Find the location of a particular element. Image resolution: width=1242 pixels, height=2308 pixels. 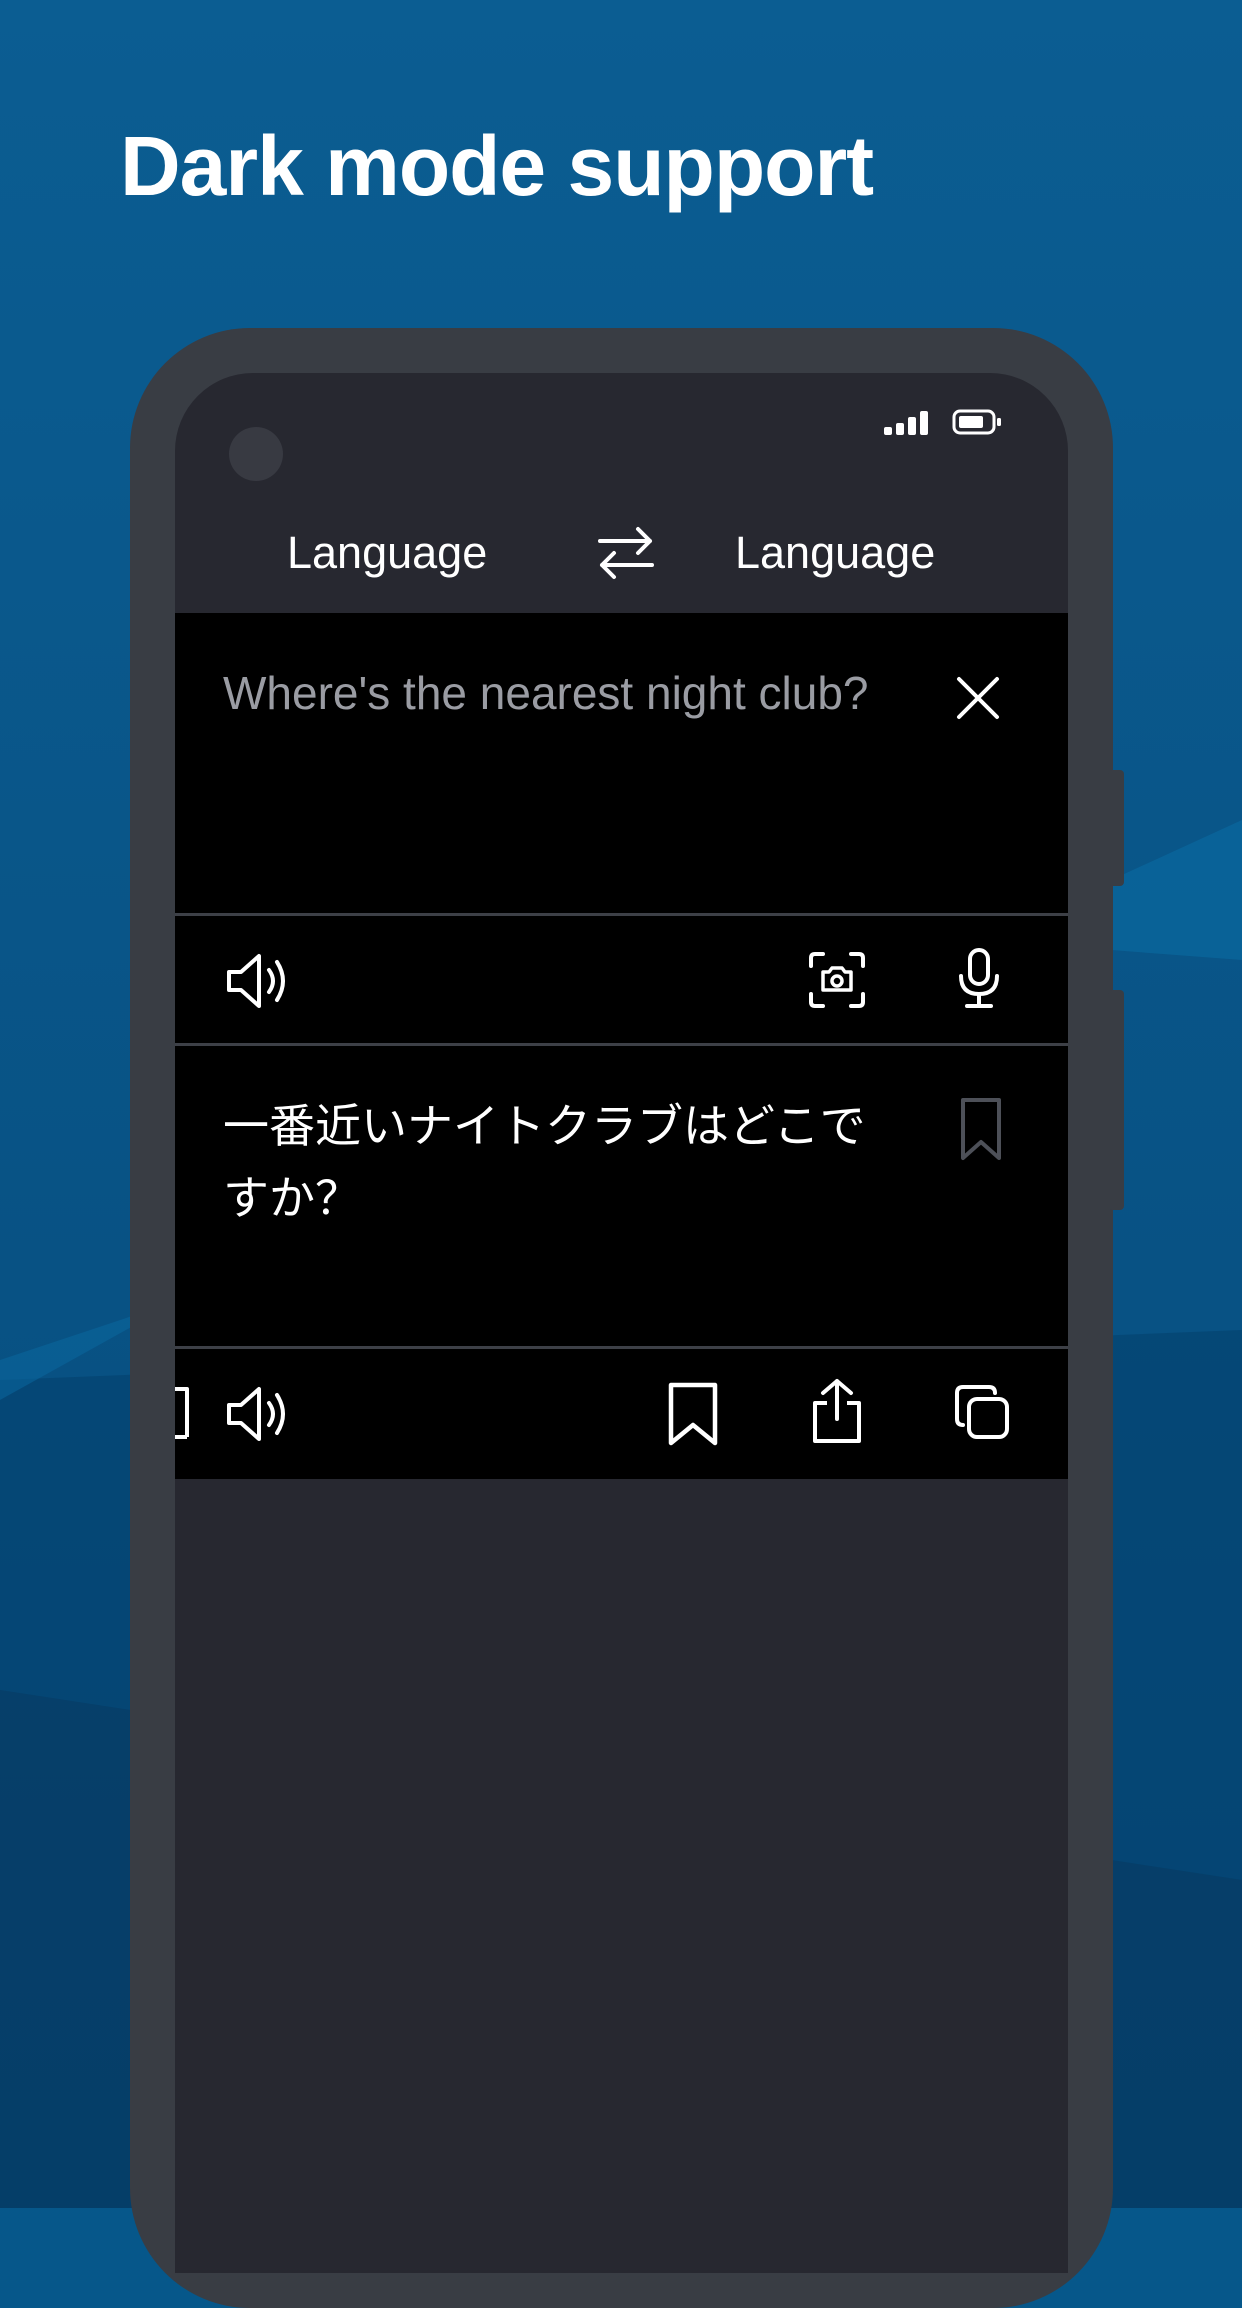

target-language-button: Language is located at coordinates (835, 553).